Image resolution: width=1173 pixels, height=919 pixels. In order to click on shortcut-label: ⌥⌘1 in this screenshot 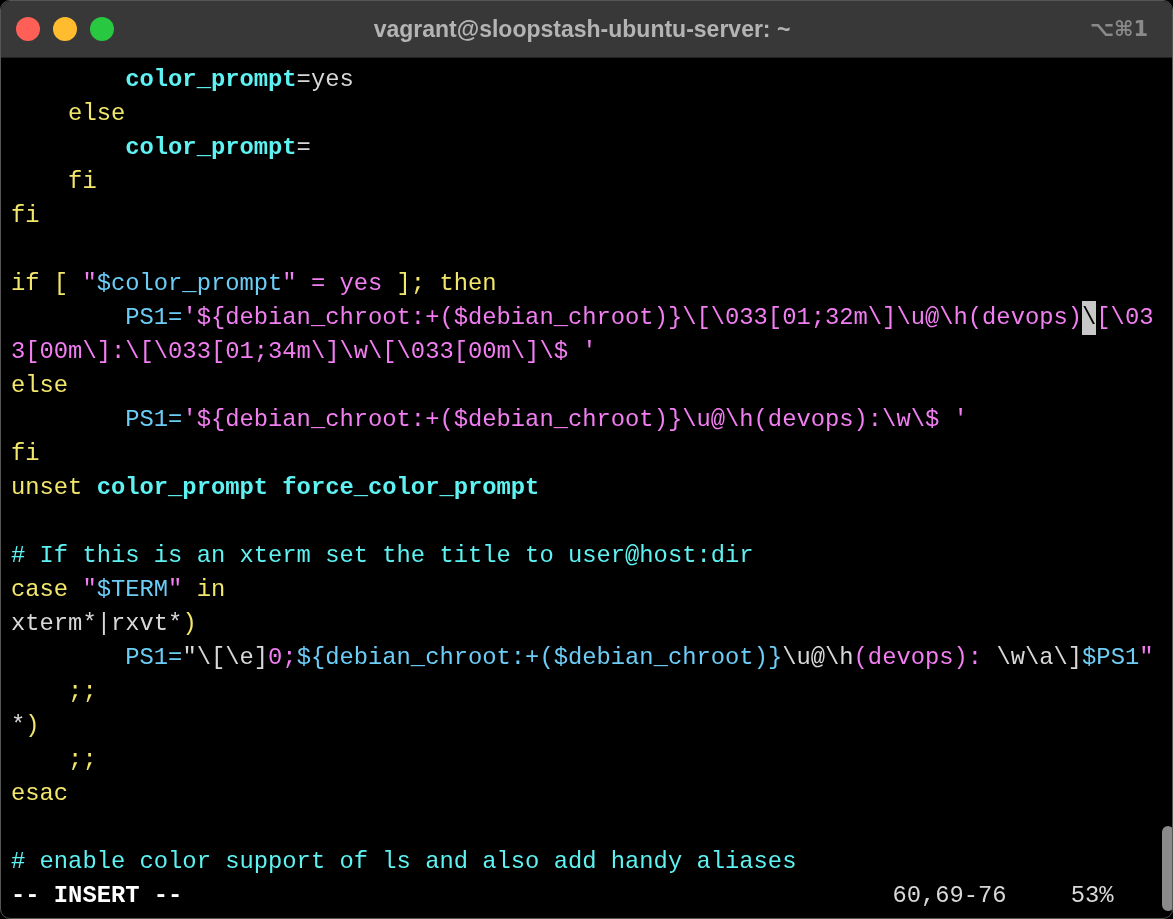, I will do `click(1118, 29)`.